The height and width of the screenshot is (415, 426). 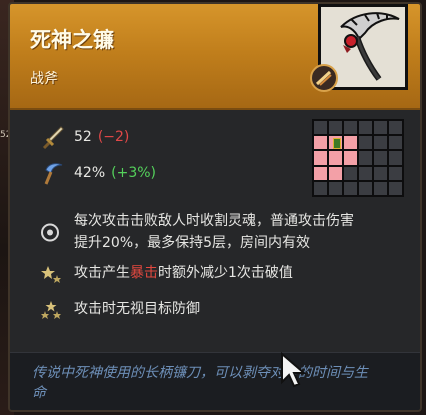 I want to click on slash-icon, so click(x=323, y=78).